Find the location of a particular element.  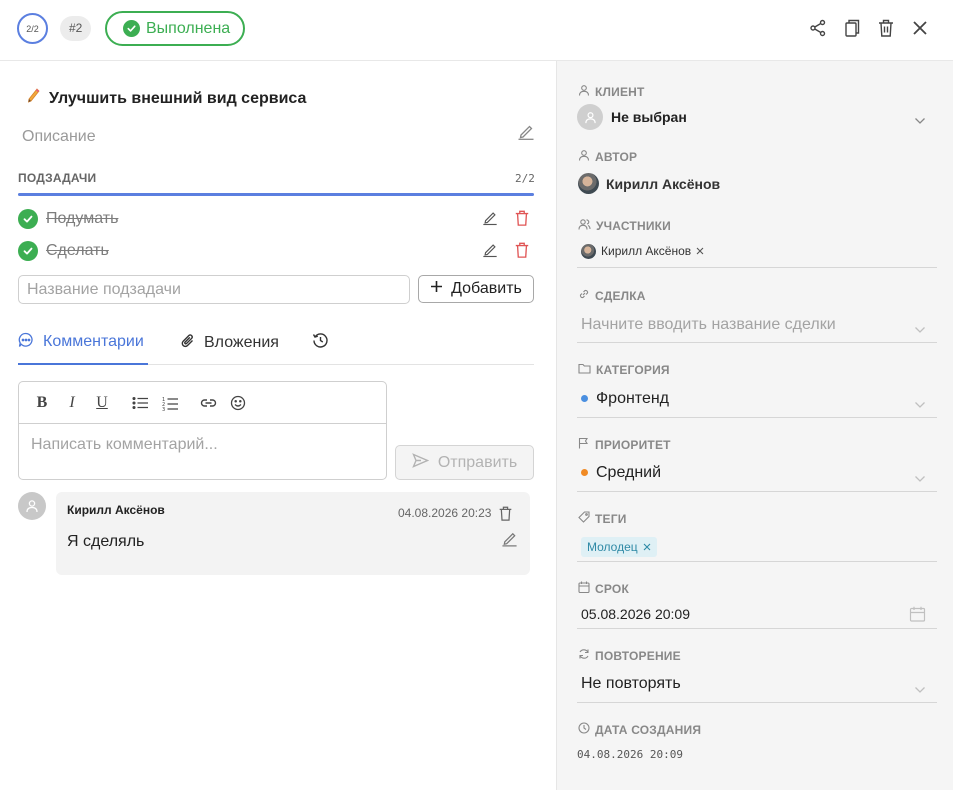

category-select: Фронтенд is located at coordinates (625, 399).